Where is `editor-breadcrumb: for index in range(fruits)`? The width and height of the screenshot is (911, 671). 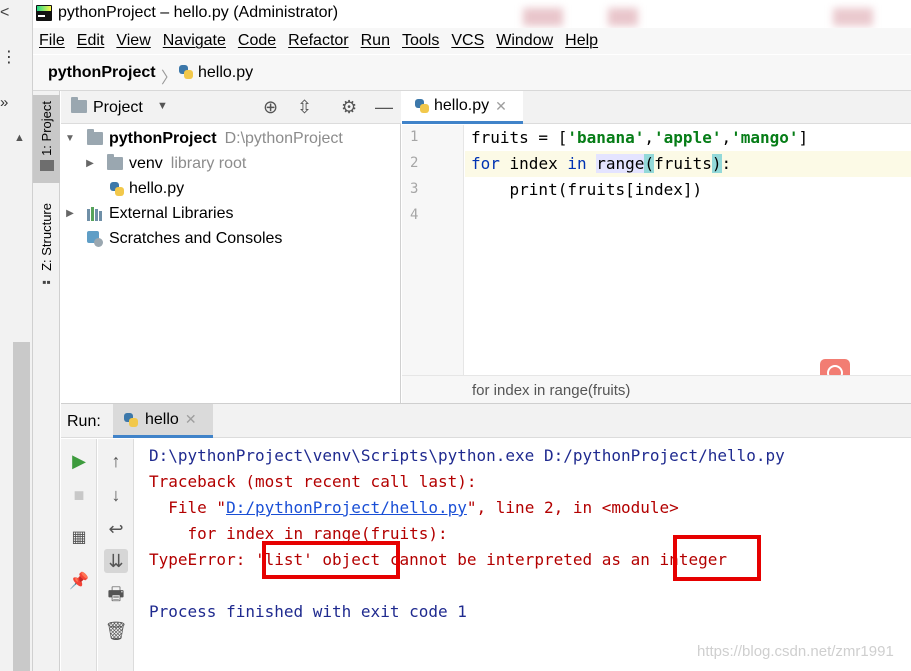
editor-breadcrumb: for index in range(fruits) is located at coordinates (551, 390).